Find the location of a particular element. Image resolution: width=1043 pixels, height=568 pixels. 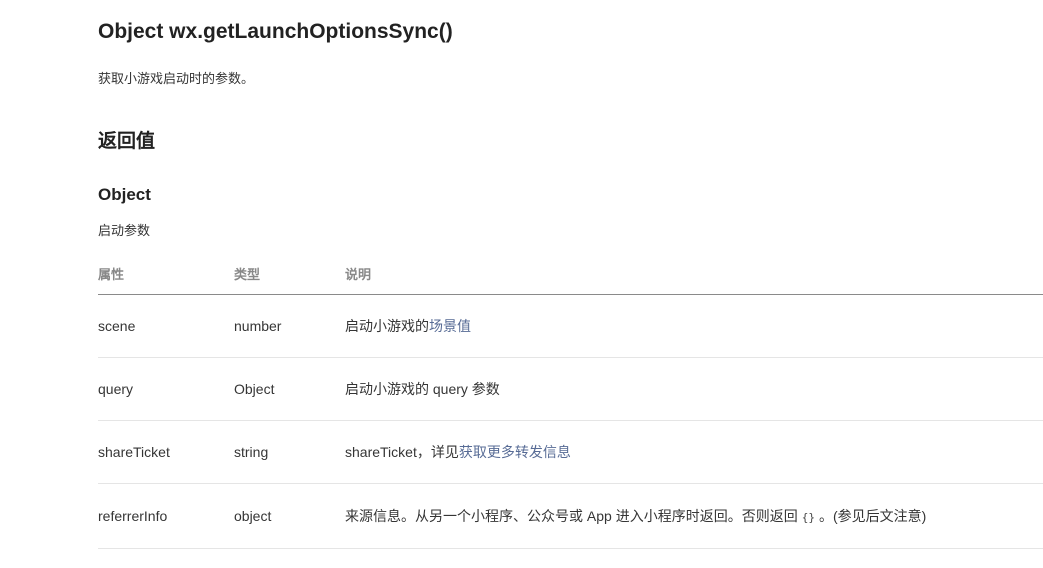

cell-type: string is located at coordinates (289, 452).